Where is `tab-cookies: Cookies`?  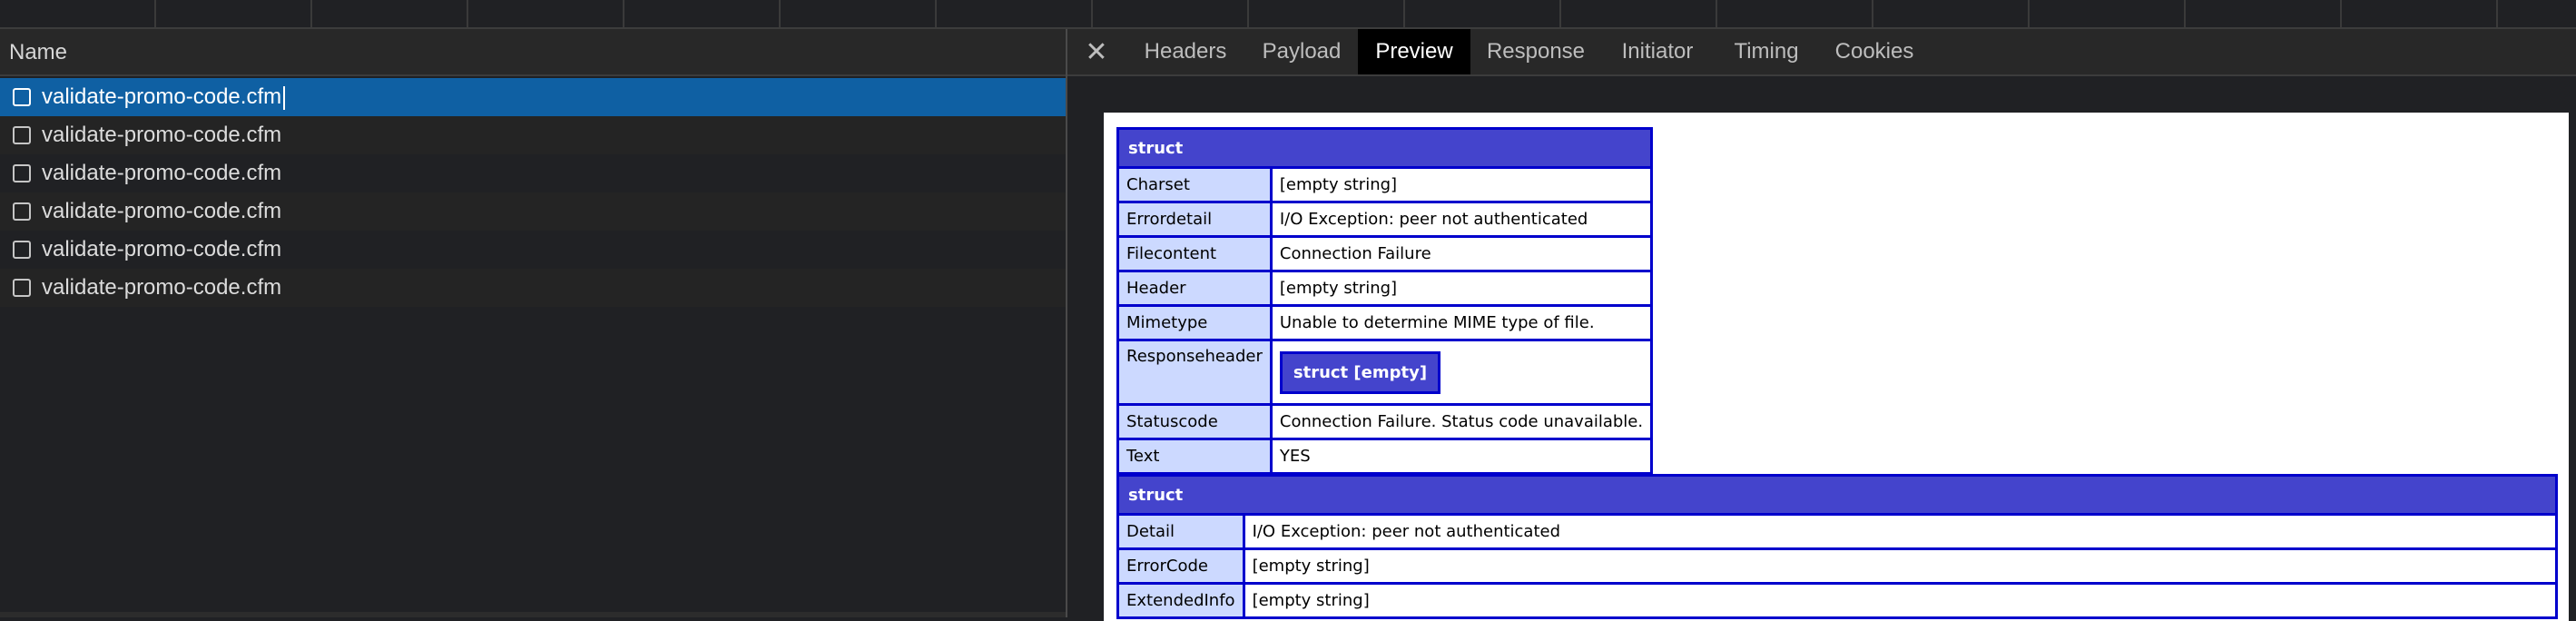 tab-cookies: Cookies is located at coordinates (1875, 52).